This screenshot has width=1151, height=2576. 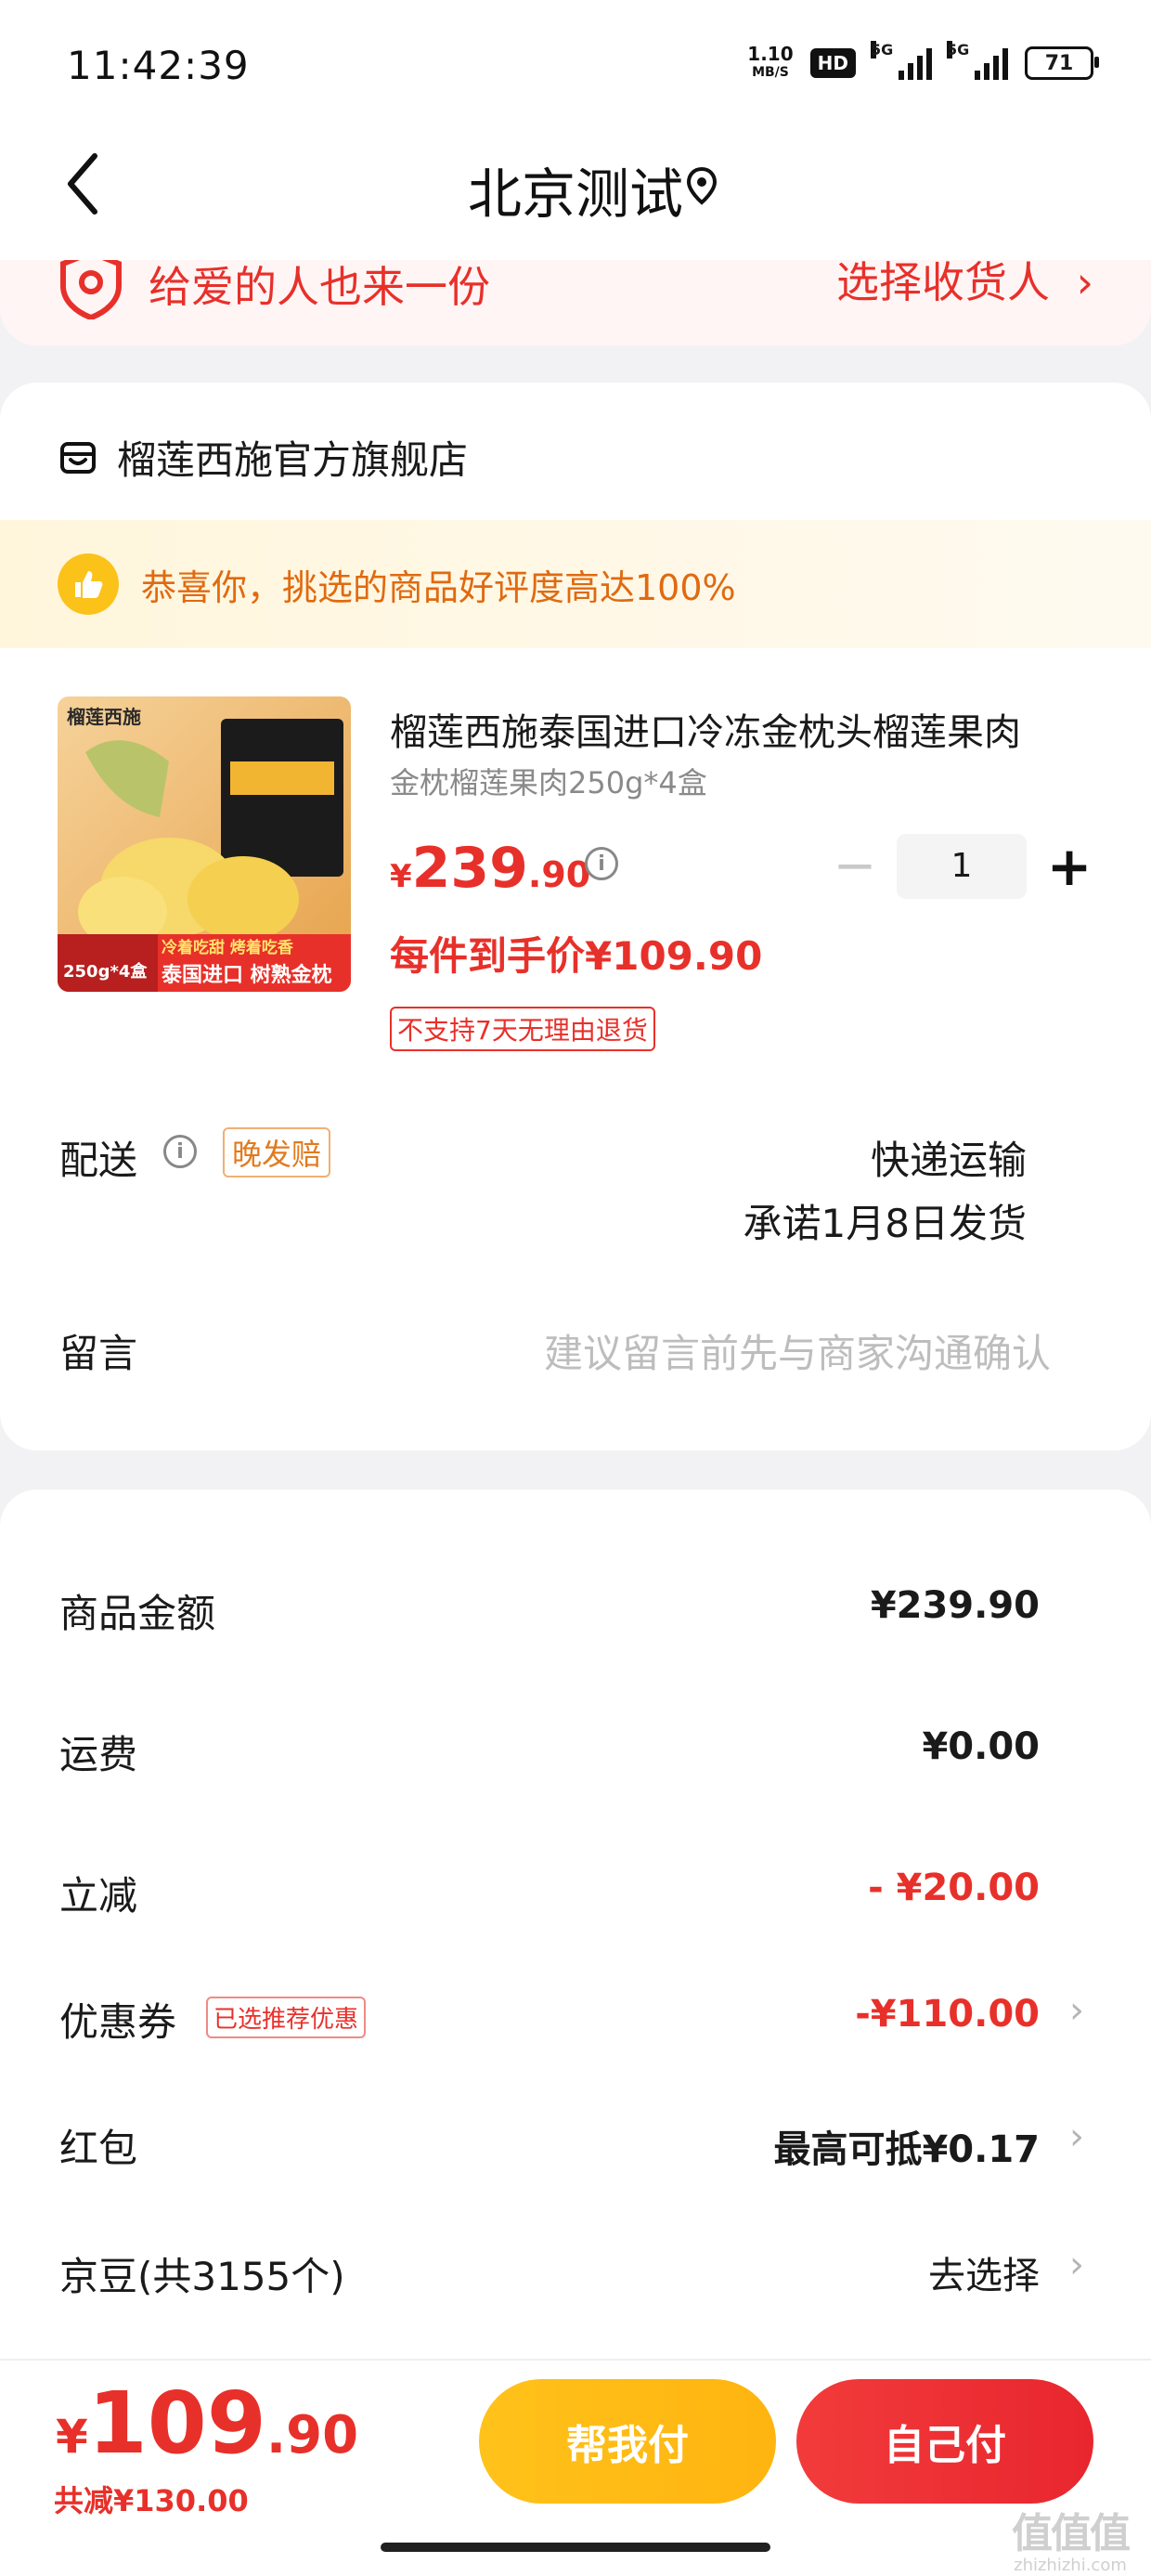 What do you see at coordinates (1069, 866) in the screenshot?
I see `quantity-increase-button: +` at bounding box center [1069, 866].